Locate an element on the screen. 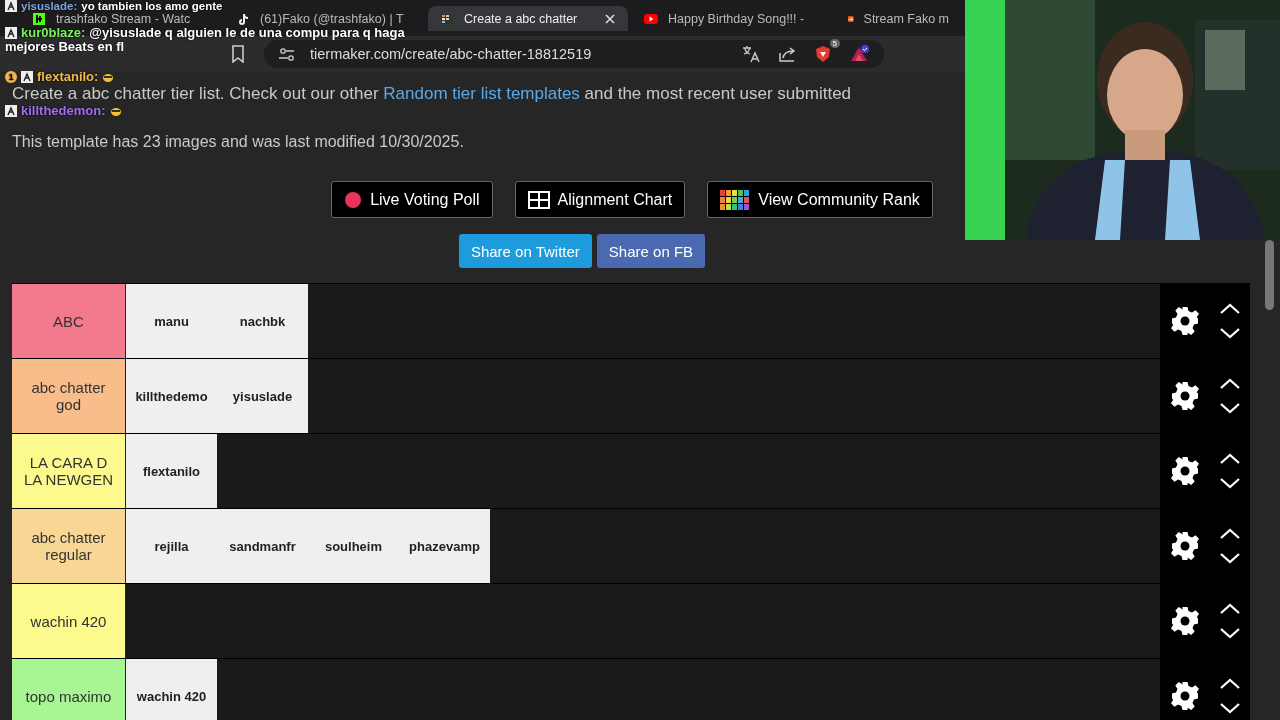  tab-title: trashfako Stream - Watc is located at coordinates (123, 19).